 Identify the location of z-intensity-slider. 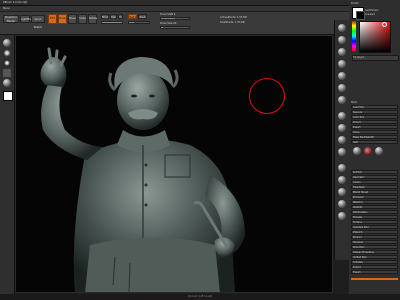
(139, 22).